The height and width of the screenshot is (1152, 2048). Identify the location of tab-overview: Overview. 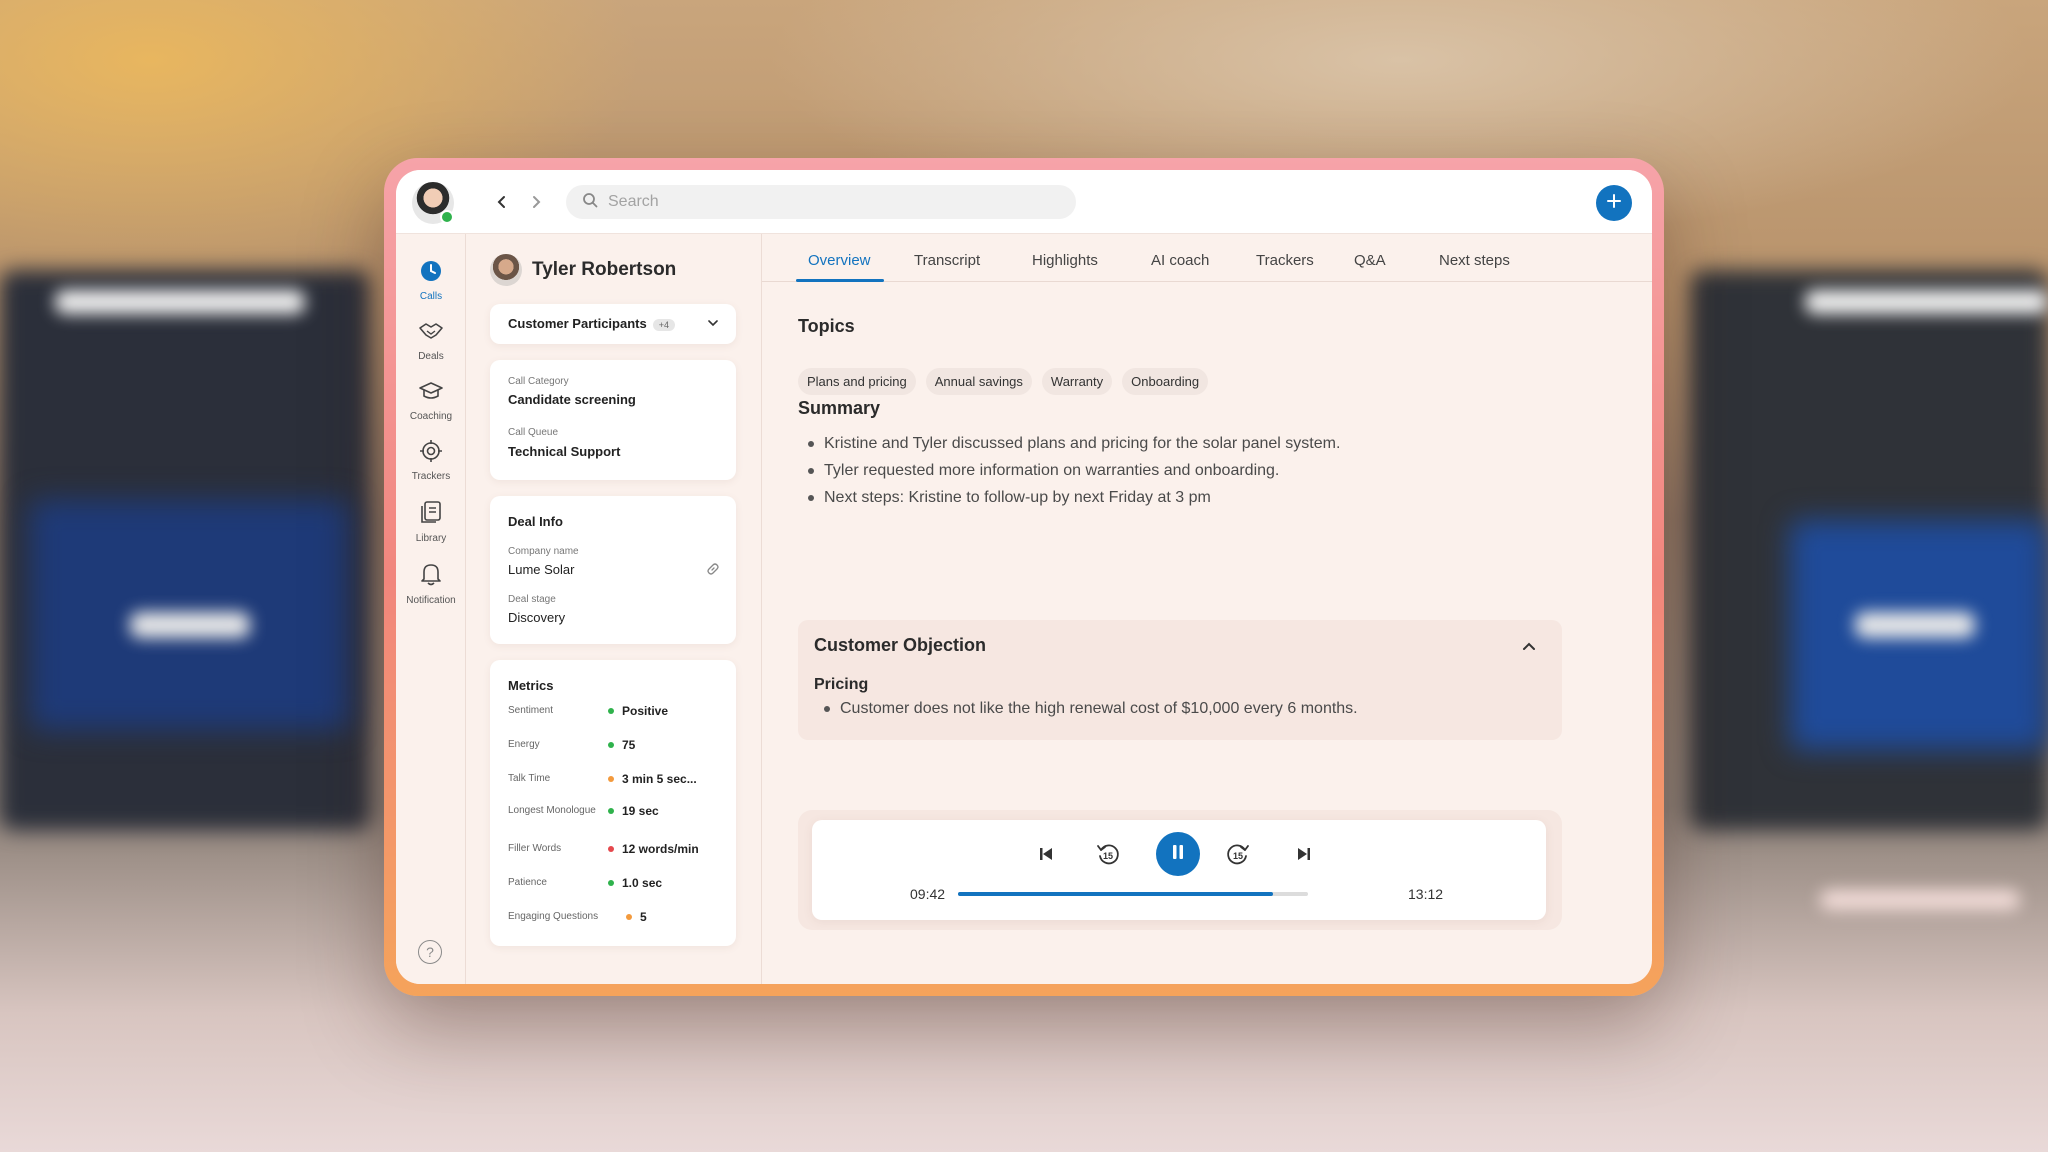
(839, 260).